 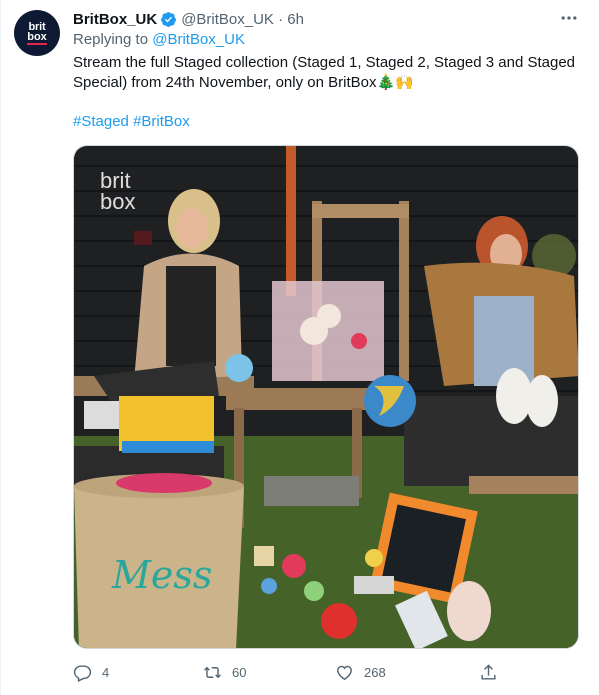 What do you see at coordinates (161, 575) in the screenshot?
I see `basket-lettering: Mess` at bounding box center [161, 575].